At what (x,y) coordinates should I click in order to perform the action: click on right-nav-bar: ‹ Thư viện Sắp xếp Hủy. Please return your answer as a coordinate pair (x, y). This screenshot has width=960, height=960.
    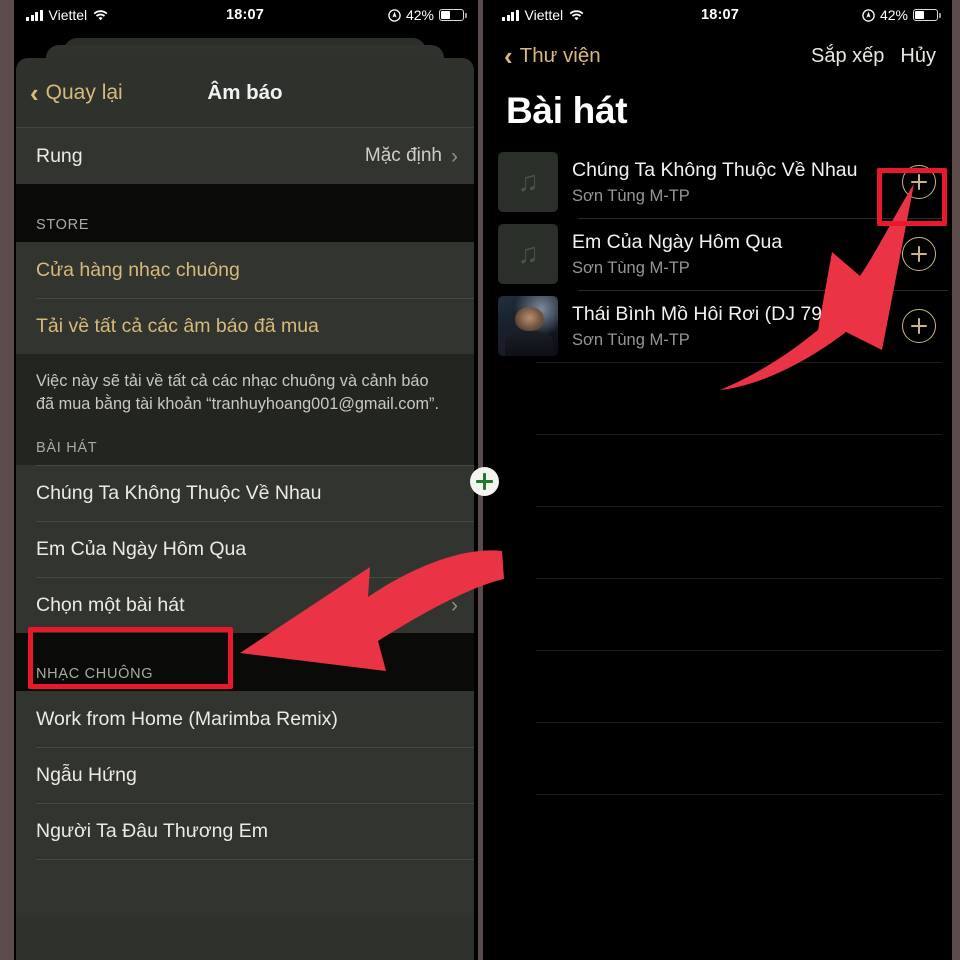
    Looking at the image, I should click on (720, 56).